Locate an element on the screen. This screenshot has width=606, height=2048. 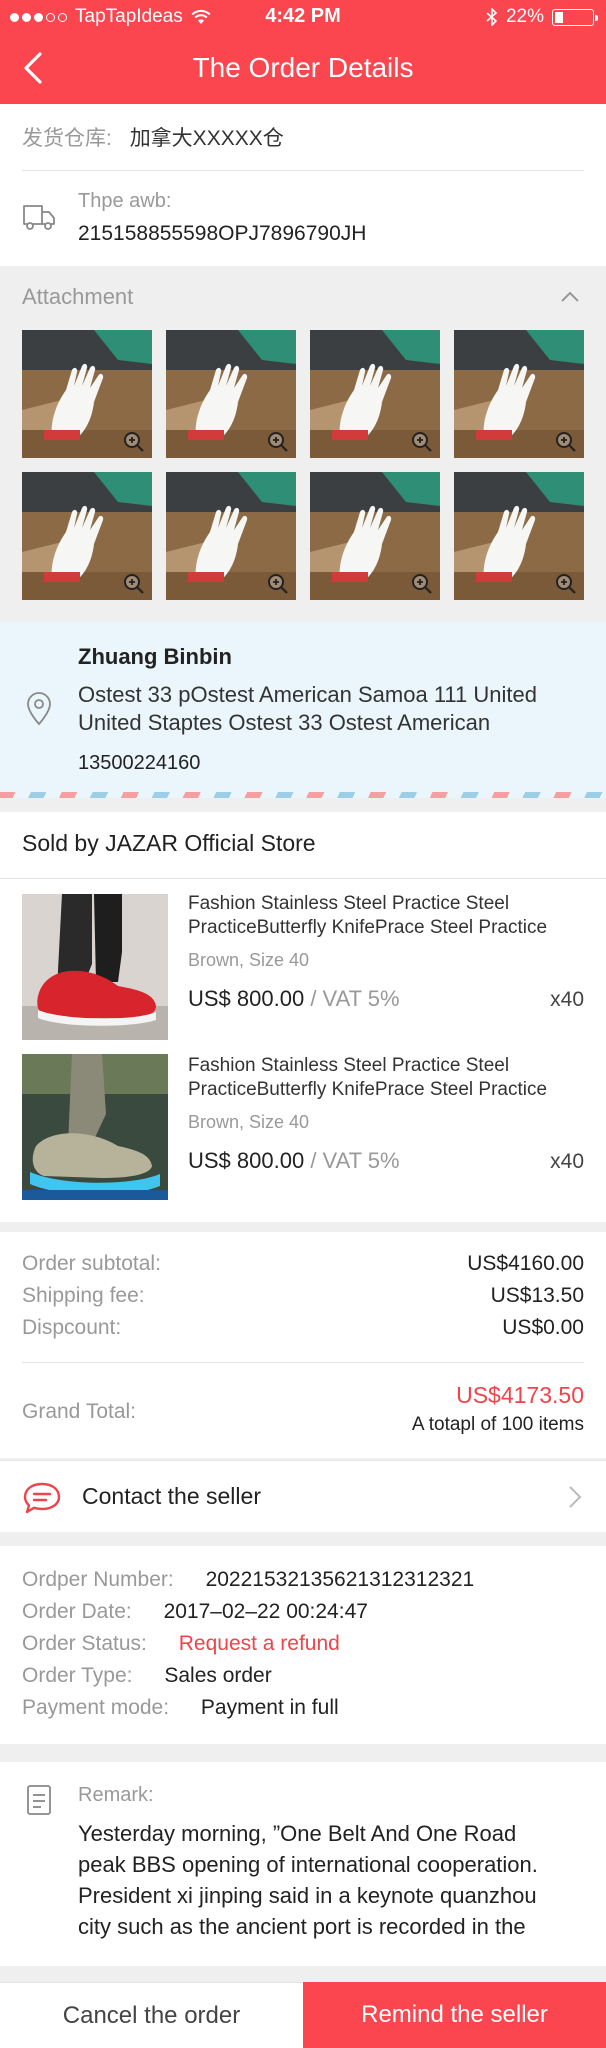
subtotal-value: US$4160.00 is located at coordinates (525, 1263).